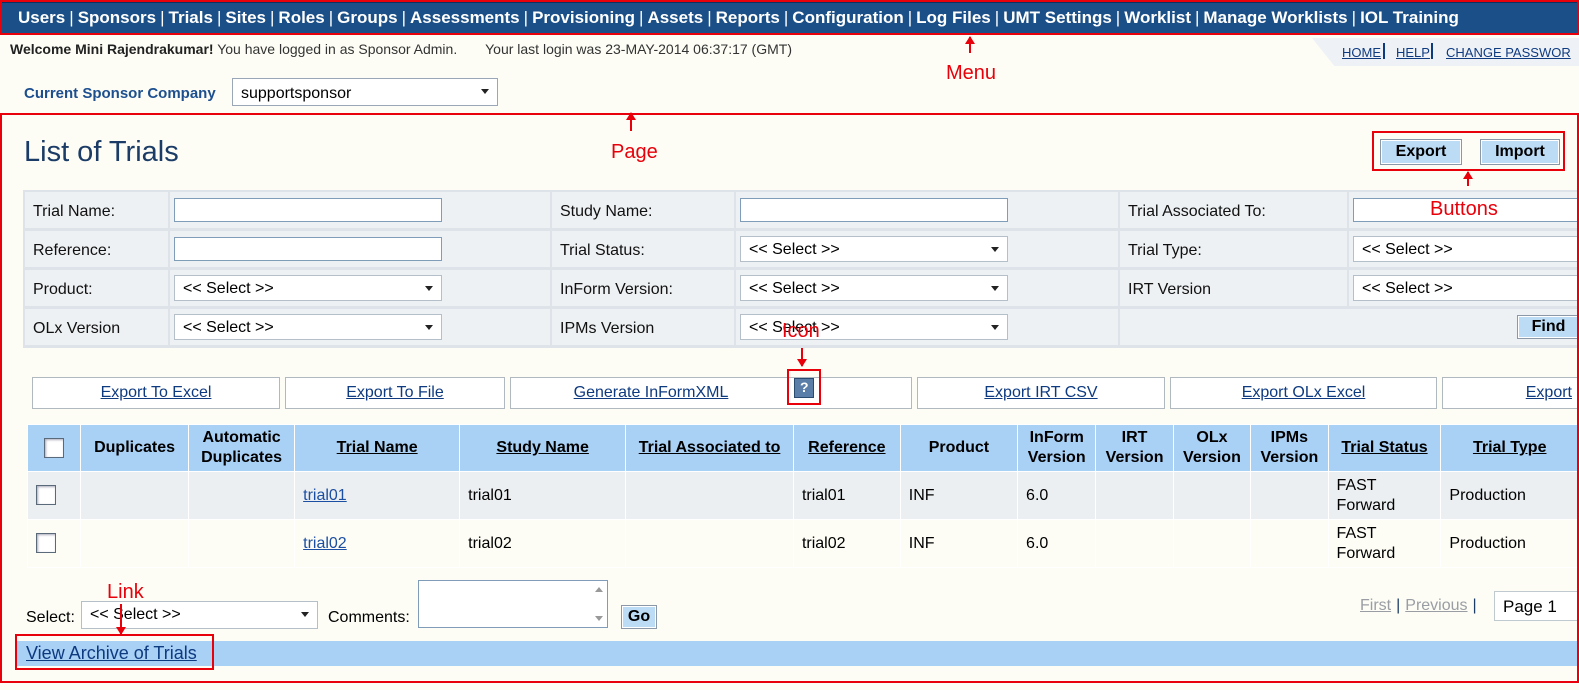  What do you see at coordinates (639, 617) in the screenshot?
I see `go-button: Go` at bounding box center [639, 617].